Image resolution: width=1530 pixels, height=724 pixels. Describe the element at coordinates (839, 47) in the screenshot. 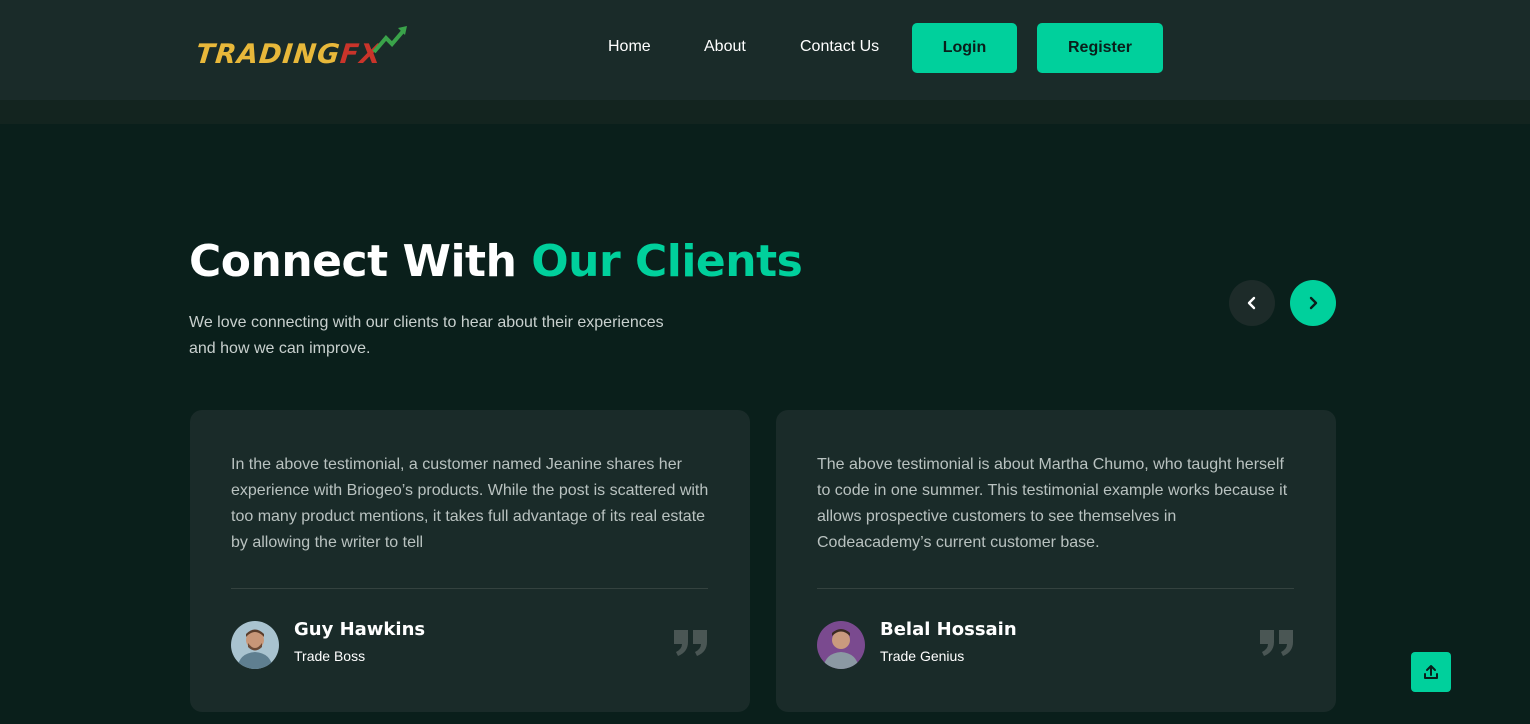

I see `nav-contact-us: Contact Us` at that location.